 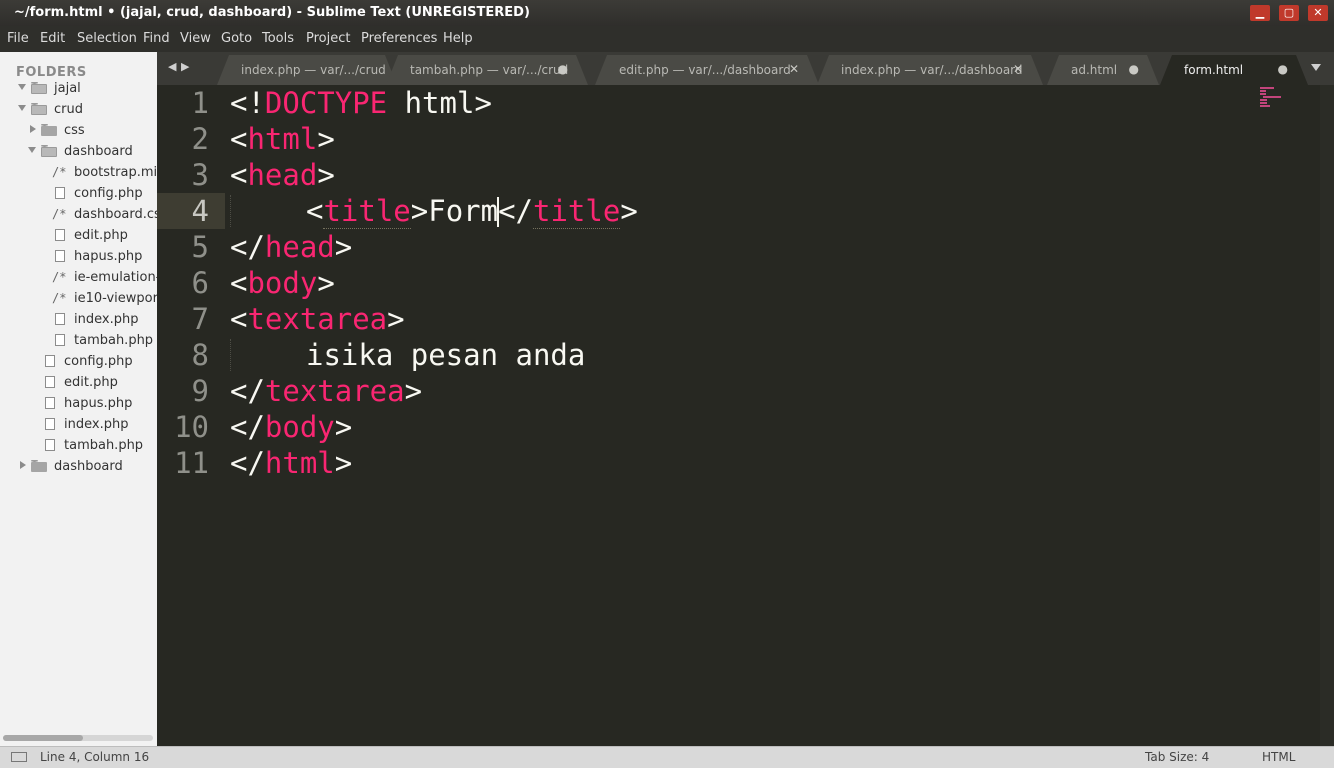 What do you see at coordinates (98, 361) in the screenshot?
I see `tree-item-label: config.php` at bounding box center [98, 361].